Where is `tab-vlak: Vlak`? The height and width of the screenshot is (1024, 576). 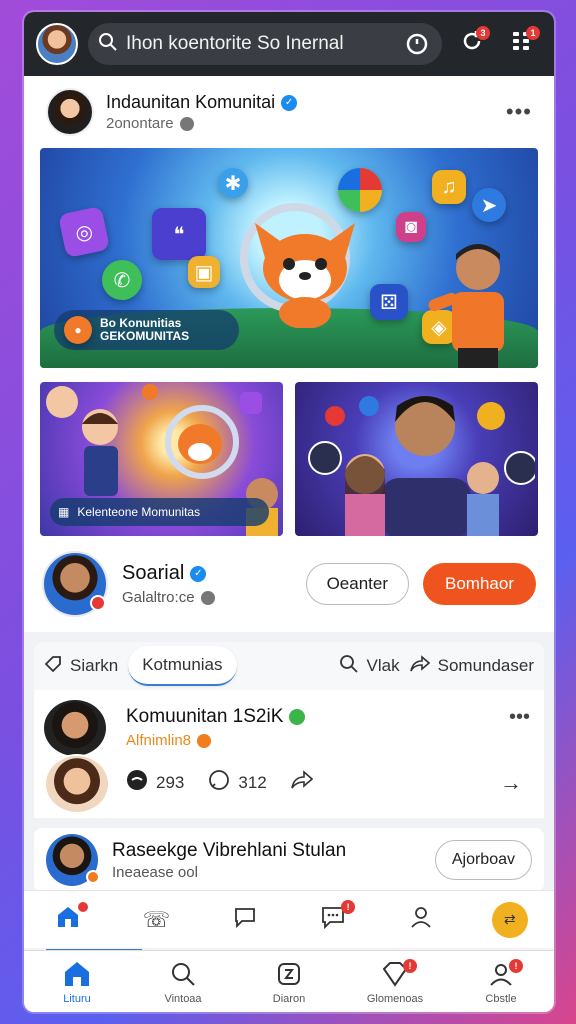 tab-vlak: Vlak is located at coordinates (369, 666).